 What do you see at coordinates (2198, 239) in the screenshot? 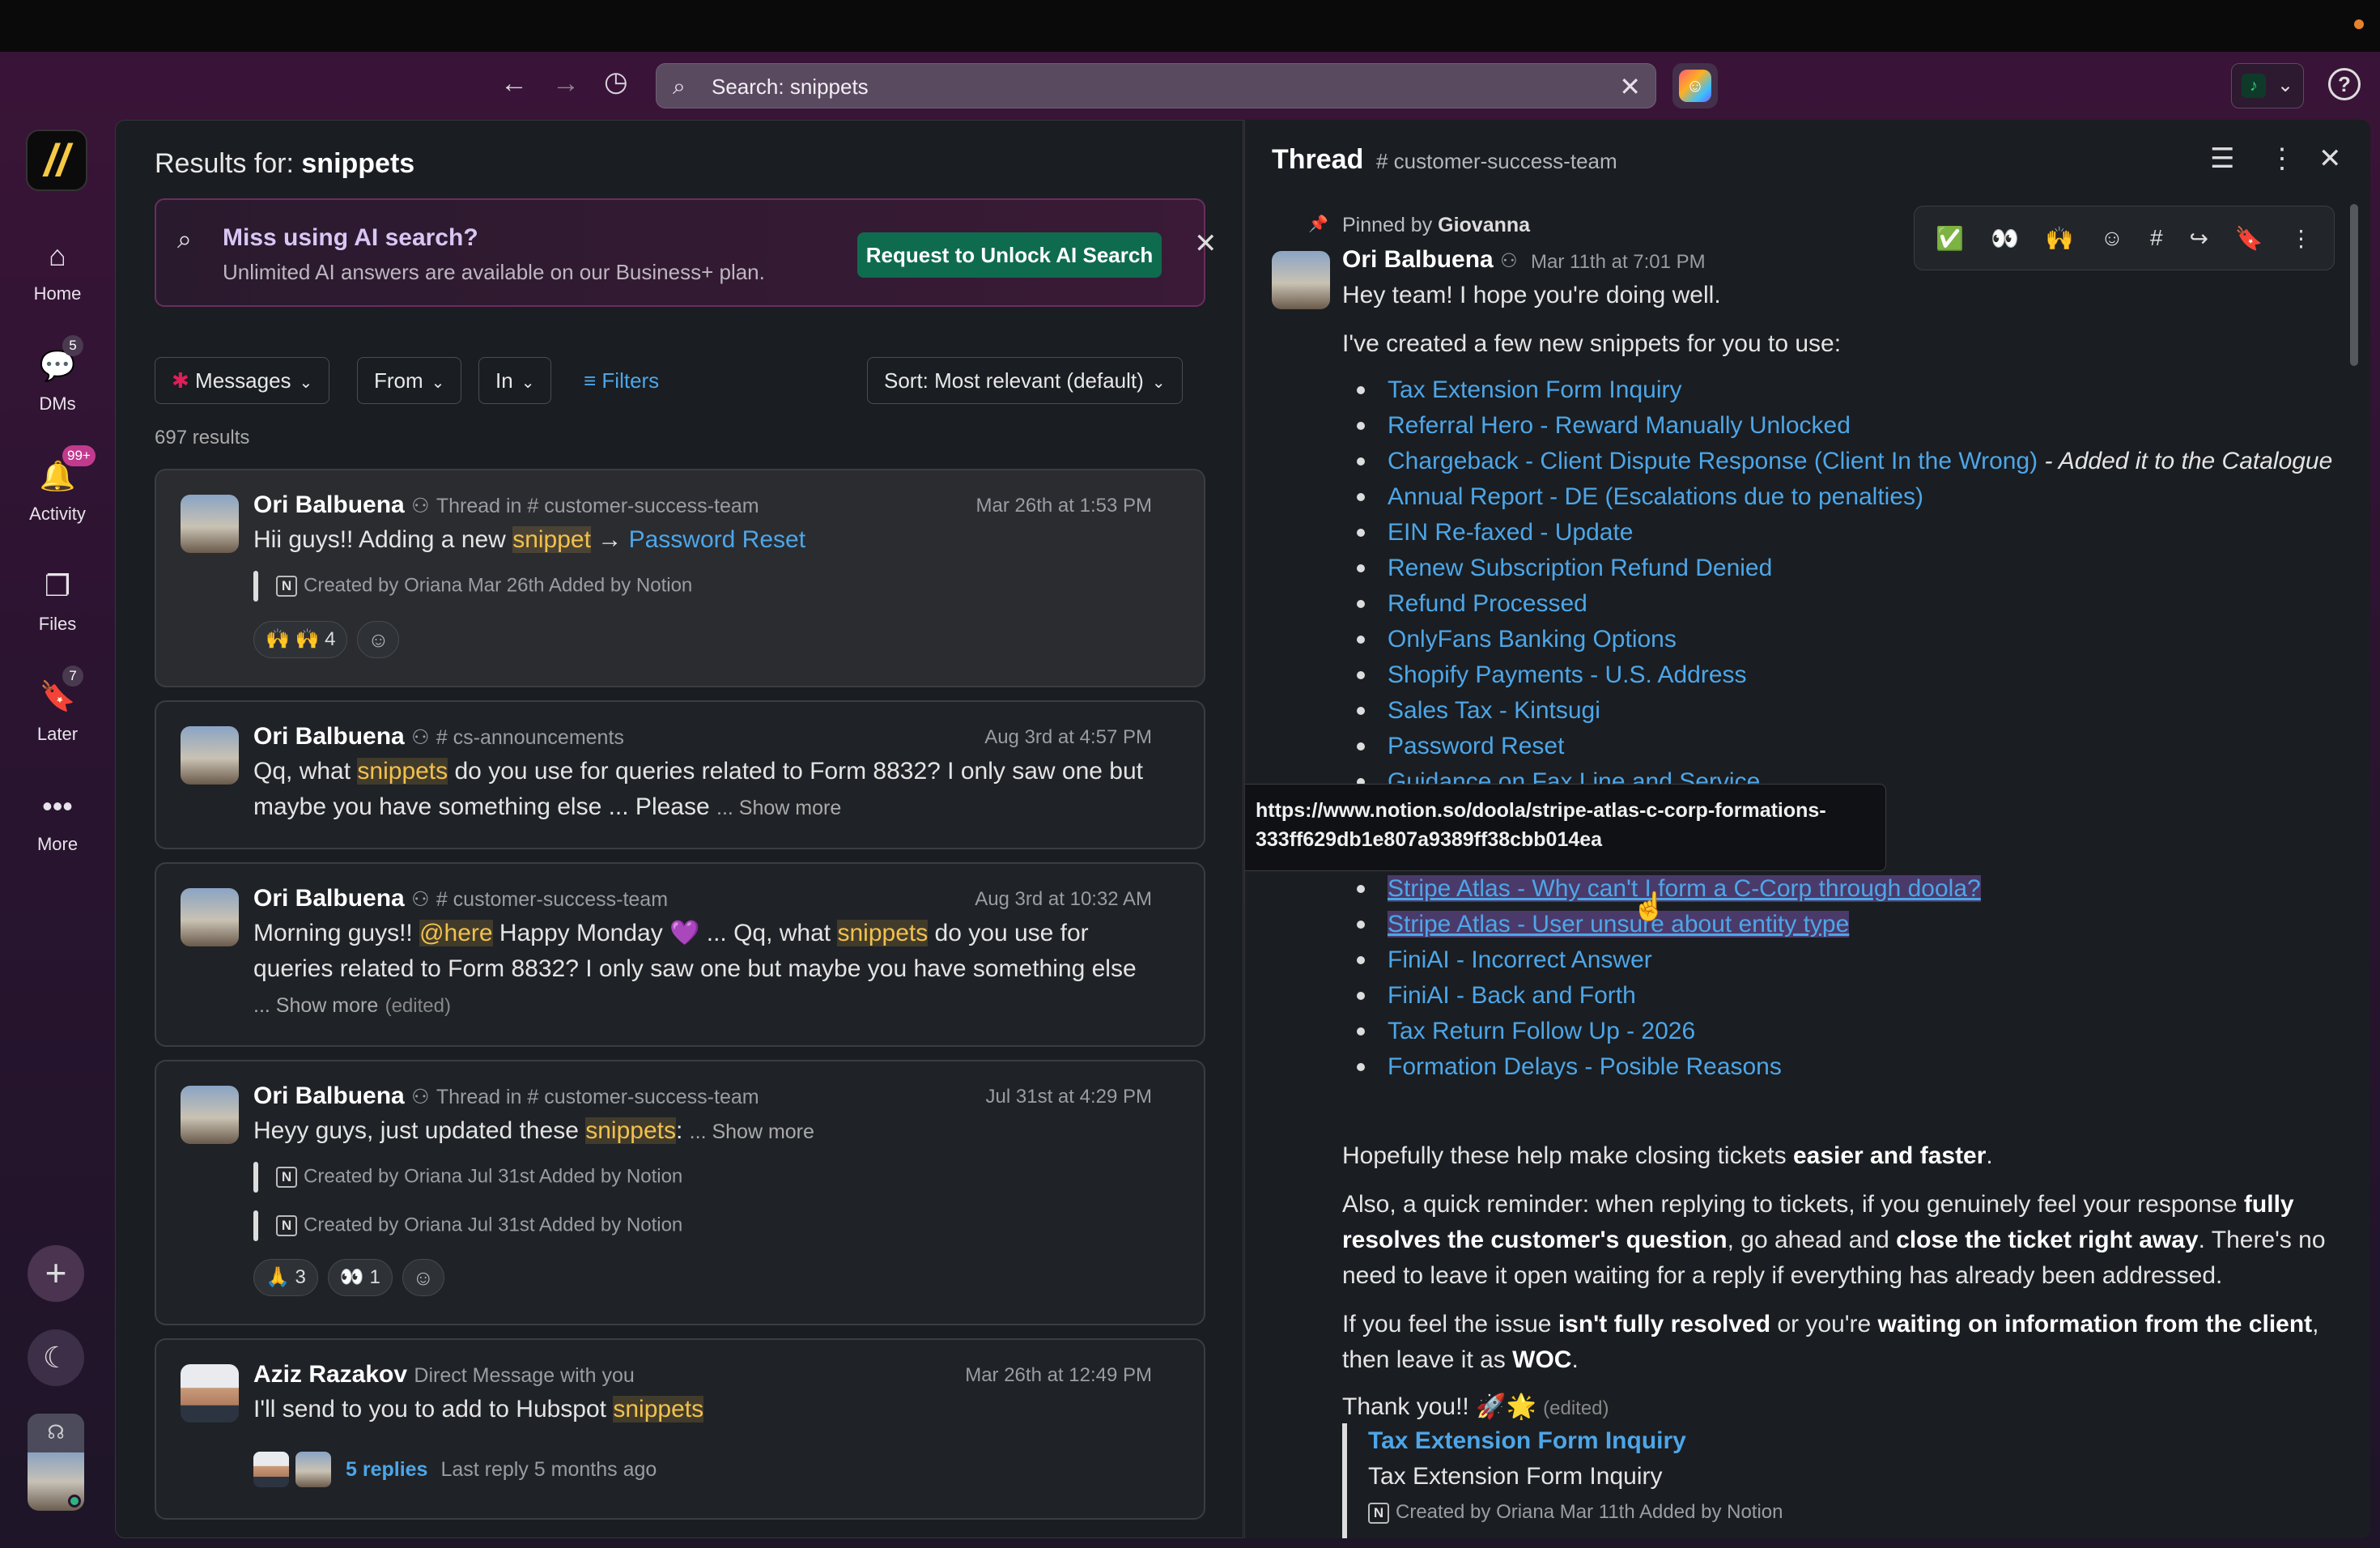
I see `share-icon: ↪` at bounding box center [2198, 239].